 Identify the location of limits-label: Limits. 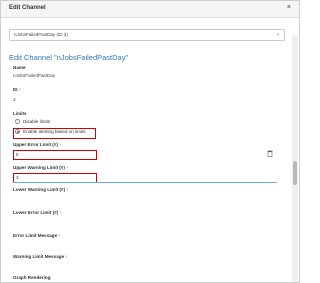
(20, 113).